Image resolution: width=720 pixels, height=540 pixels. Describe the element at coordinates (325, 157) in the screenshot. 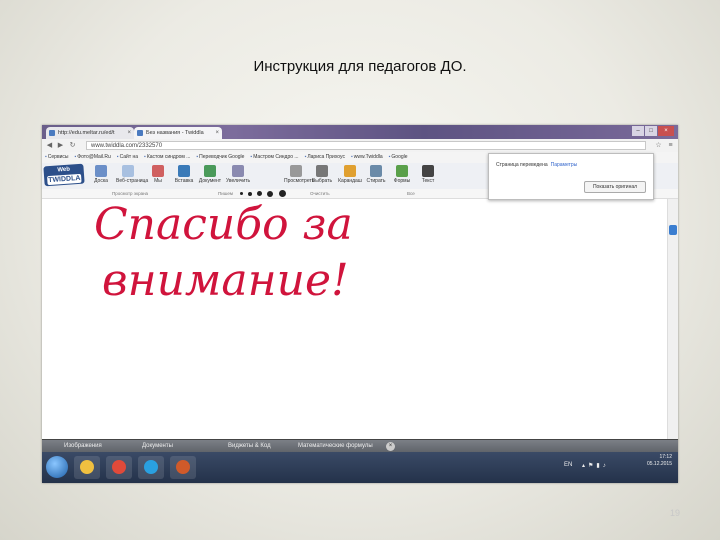

I see `bookmark-item: Лариса Прихоус` at that location.